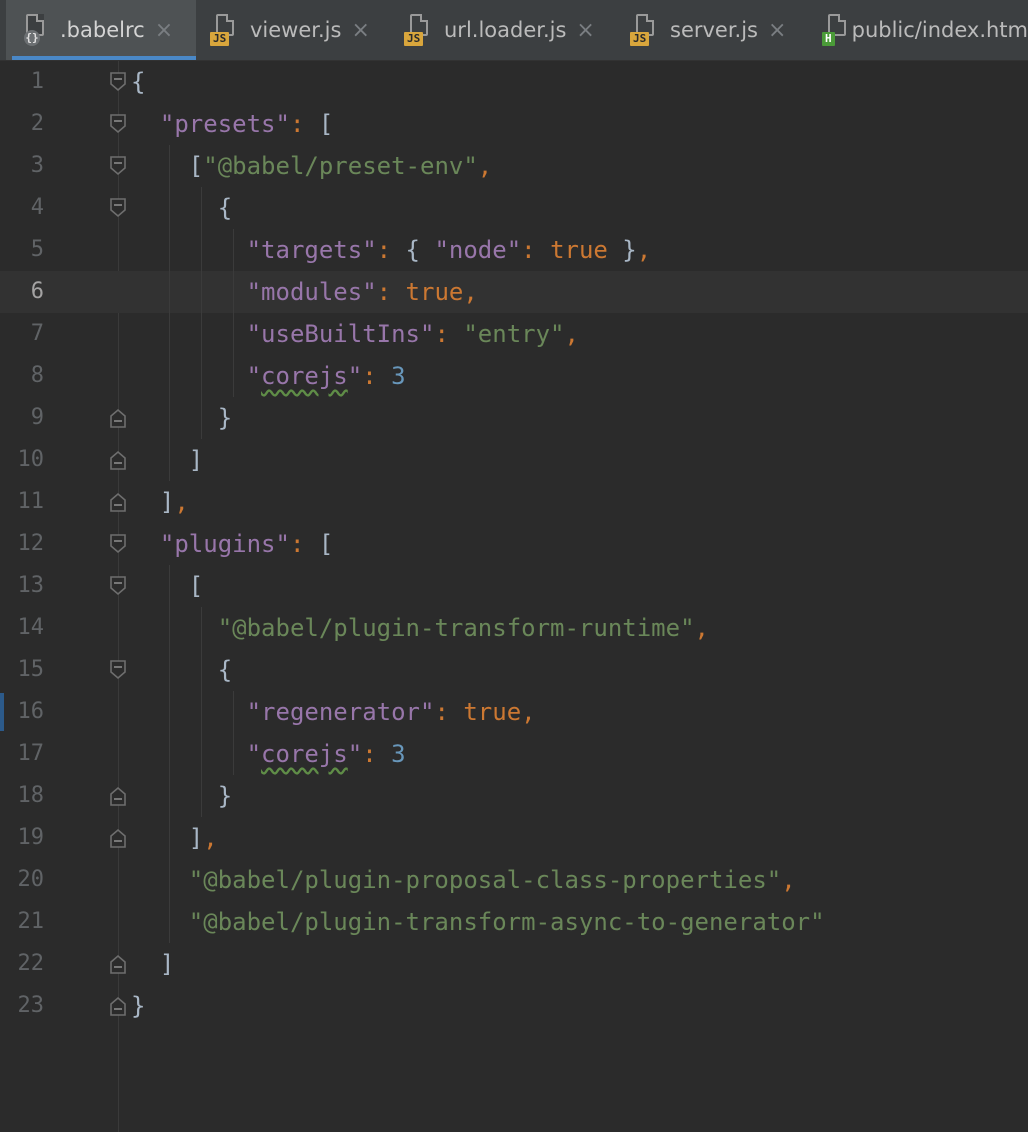 The image size is (1028, 1132). What do you see at coordinates (37, 207) in the screenshot?
I see `line-number: 4` at bounding box center [37, 207].